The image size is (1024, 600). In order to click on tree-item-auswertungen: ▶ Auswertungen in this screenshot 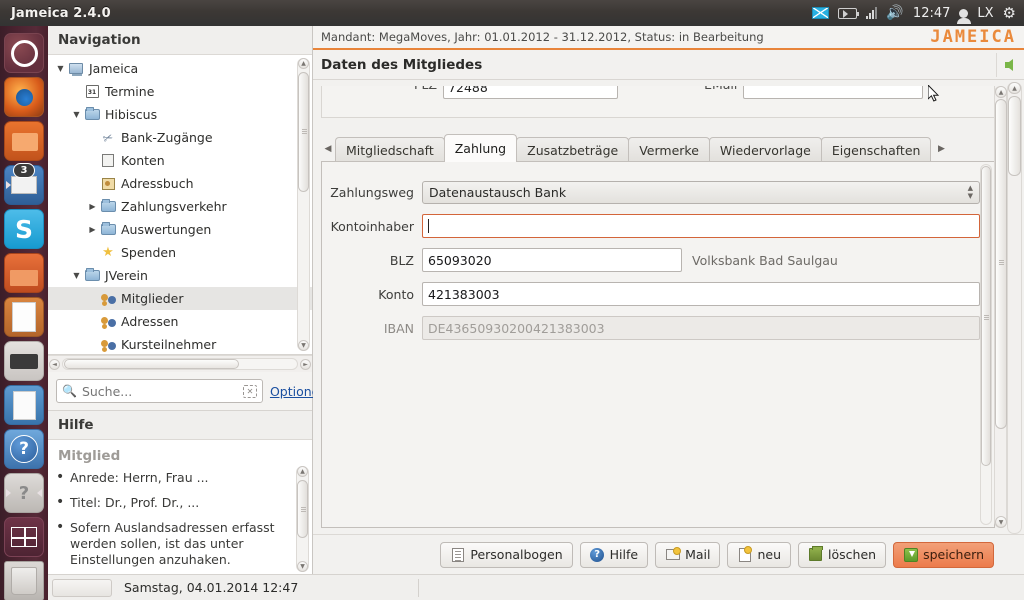, I will do `click(180, 229)`.